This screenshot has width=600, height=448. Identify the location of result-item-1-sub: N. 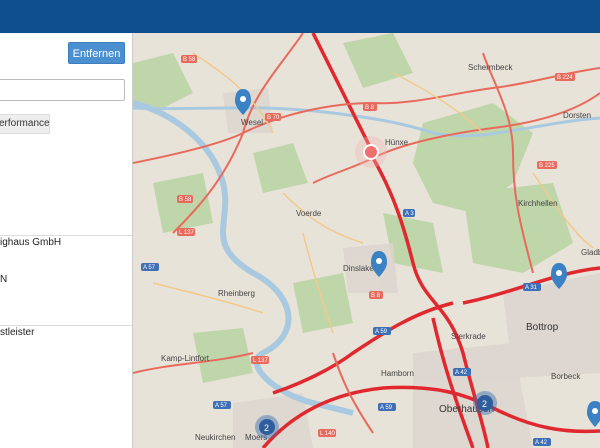
(4, 279).